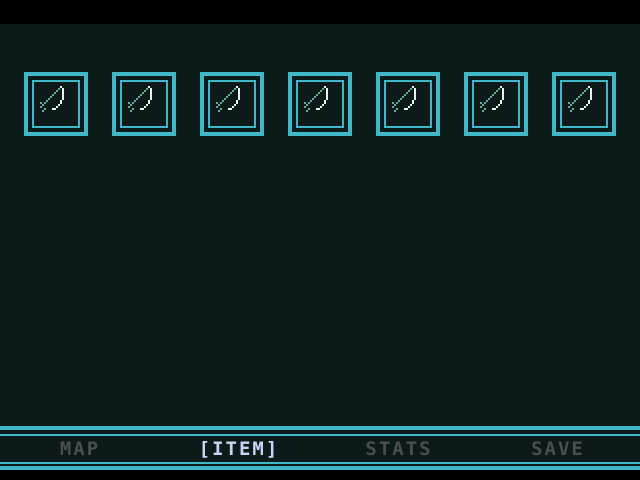  Describe the element at coordinates (320, 453) in the screenshot. I see `bottom-menu-bar: MAP [ITEM] STATS SAVE` at that location.